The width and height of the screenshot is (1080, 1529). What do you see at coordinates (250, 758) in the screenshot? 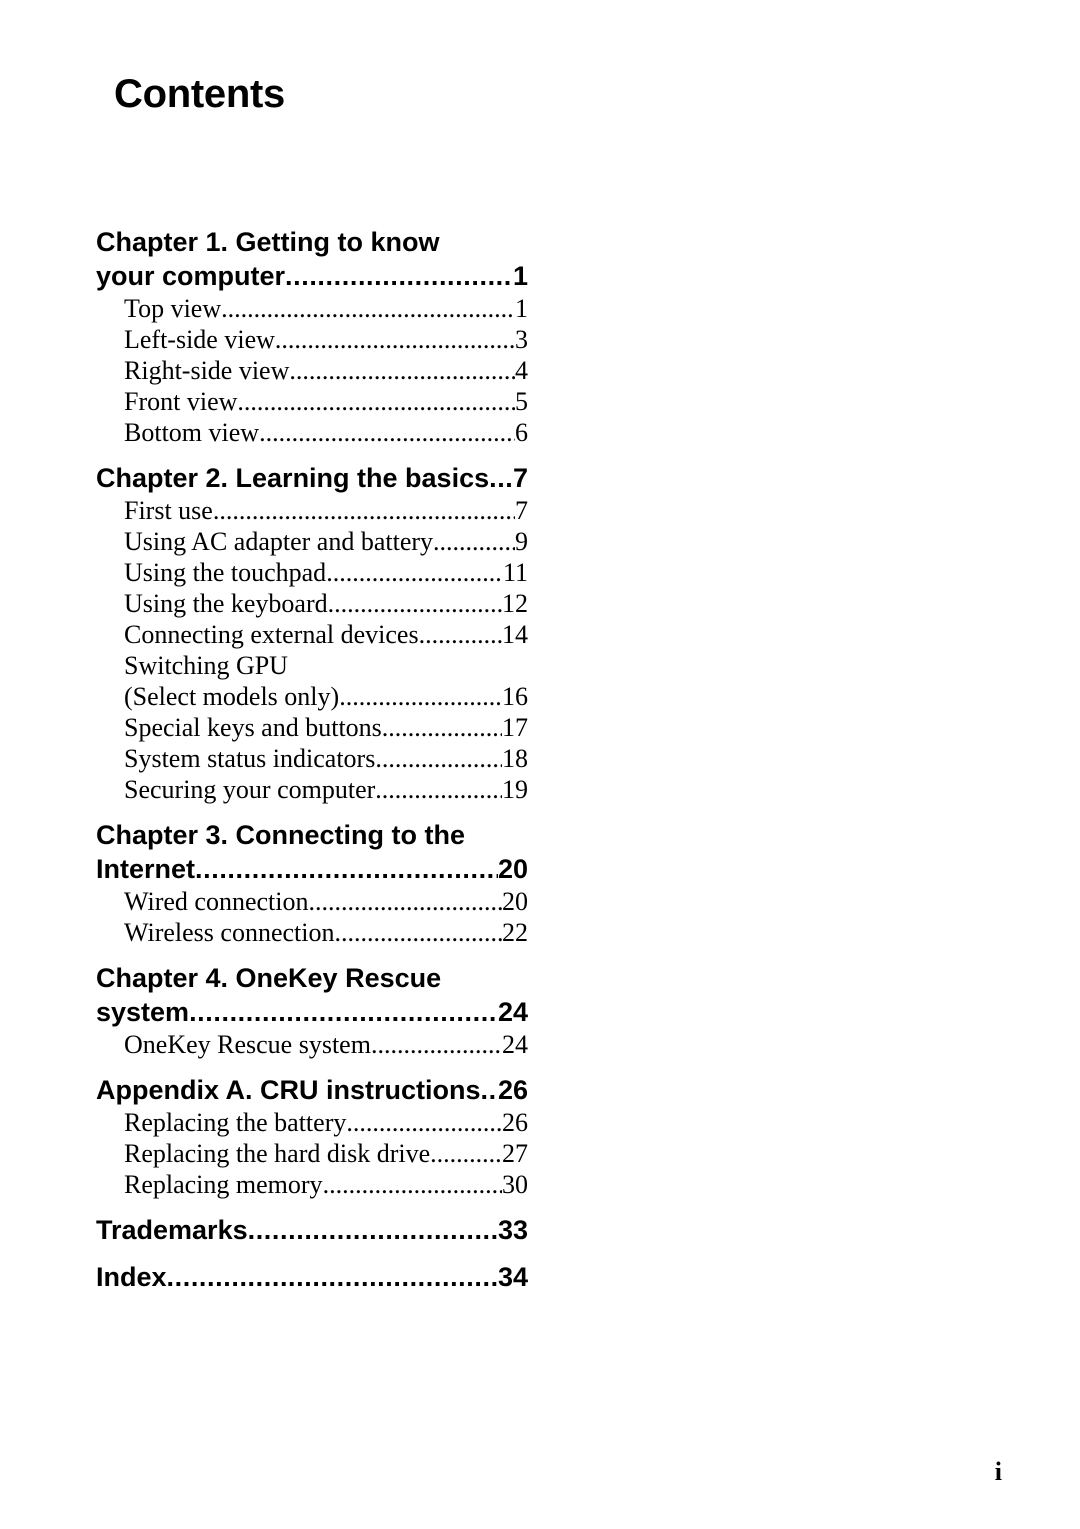
I see `toc-entry-label: System status indicators` at bounding box center [250, 758].